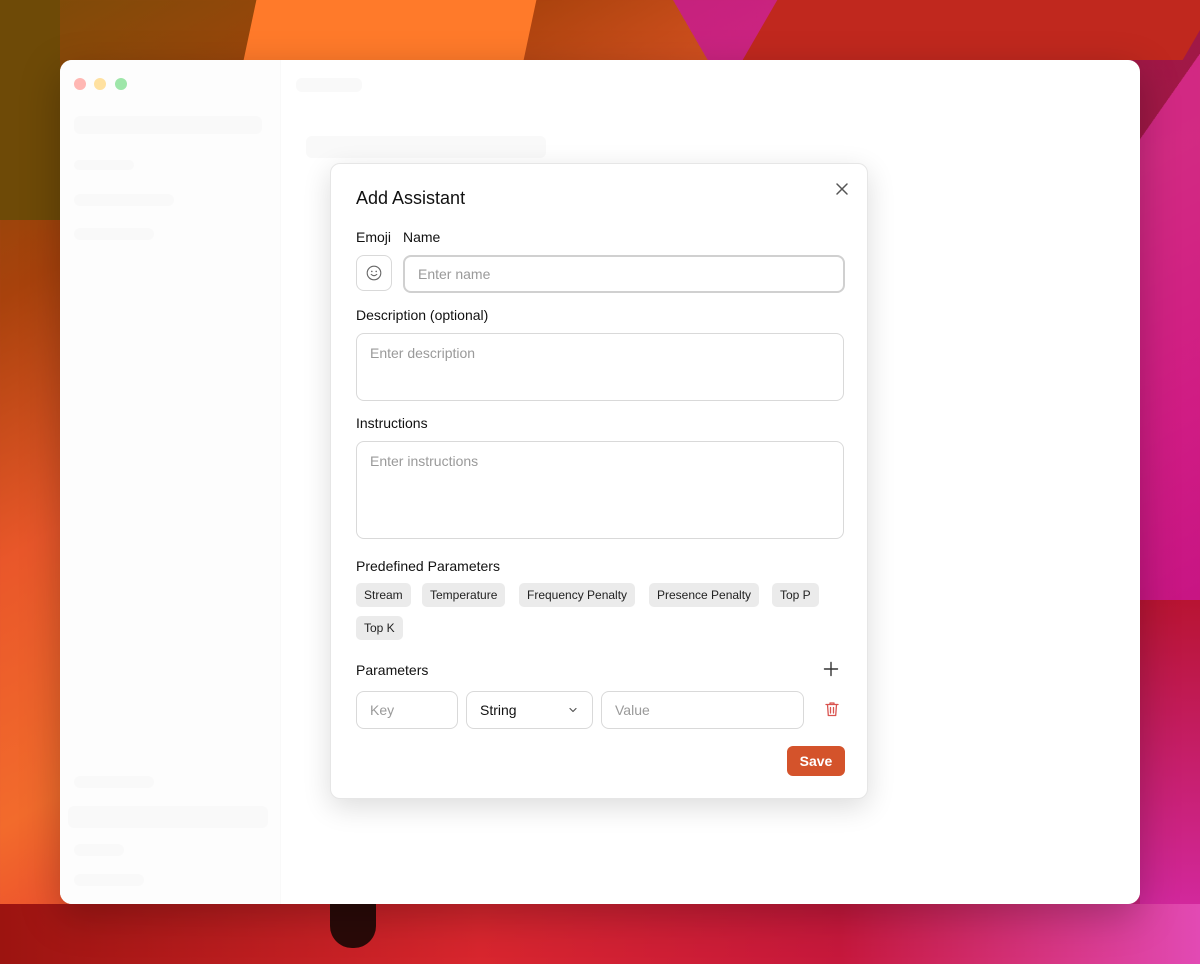 Image resolution: width=1200 pixels, height=964 pixels. What do you see at coordinates (573, 710) in the screenshot?
I see `chevron-down-icon` at bounding box center [573, 710].